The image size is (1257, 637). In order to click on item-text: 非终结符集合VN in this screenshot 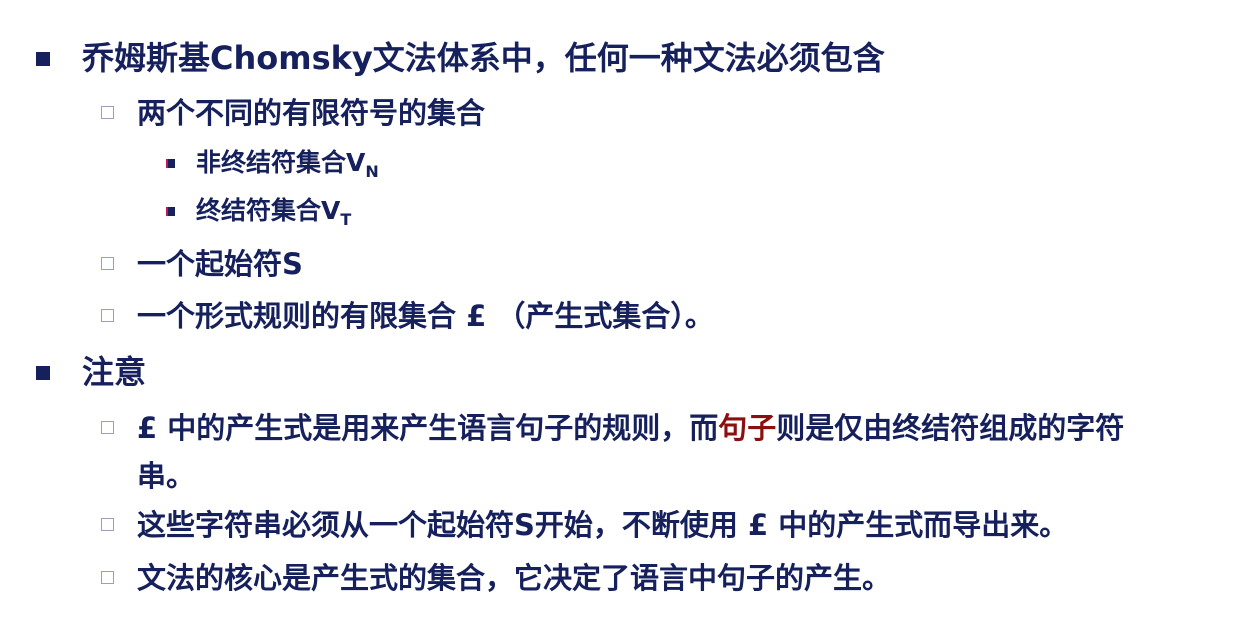, I will do `click(287, 164)`.